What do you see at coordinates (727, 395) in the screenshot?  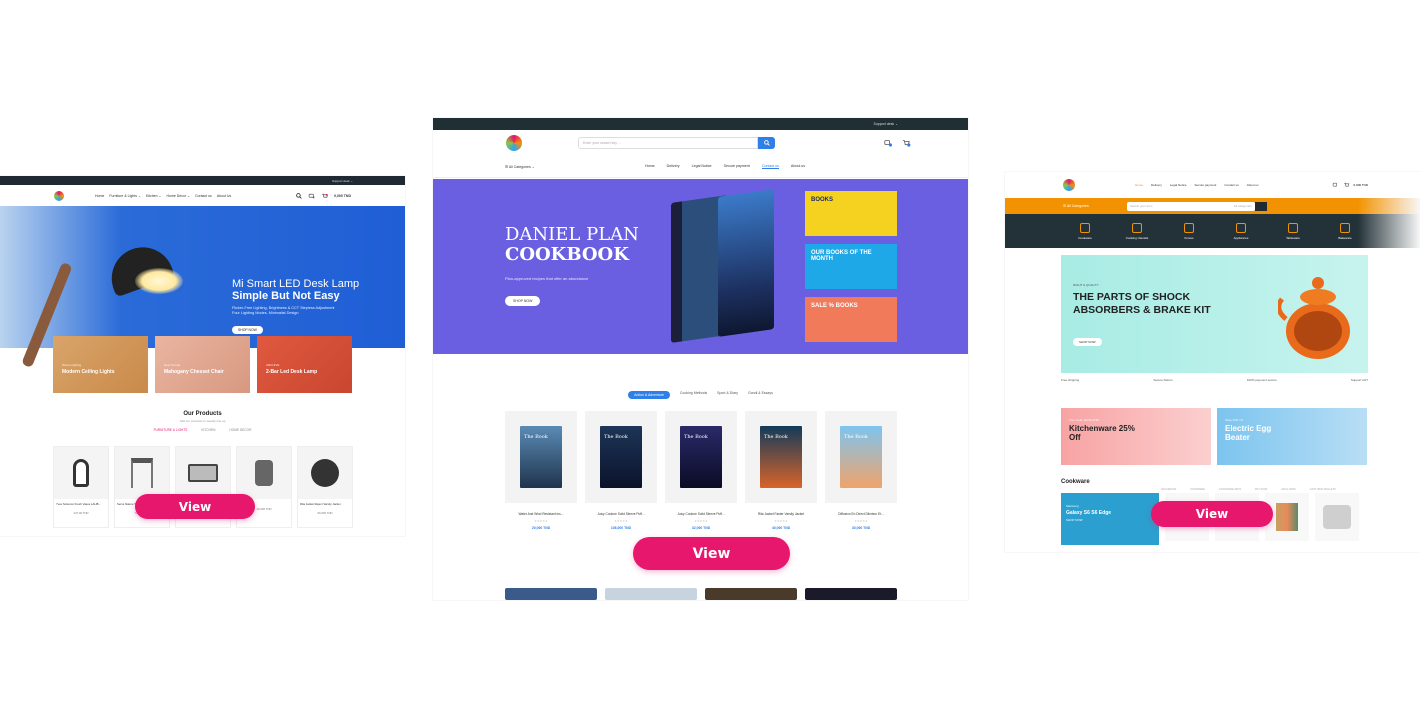 I see `tab-sport: Sport & Diary` at bounding box center [727, 395].